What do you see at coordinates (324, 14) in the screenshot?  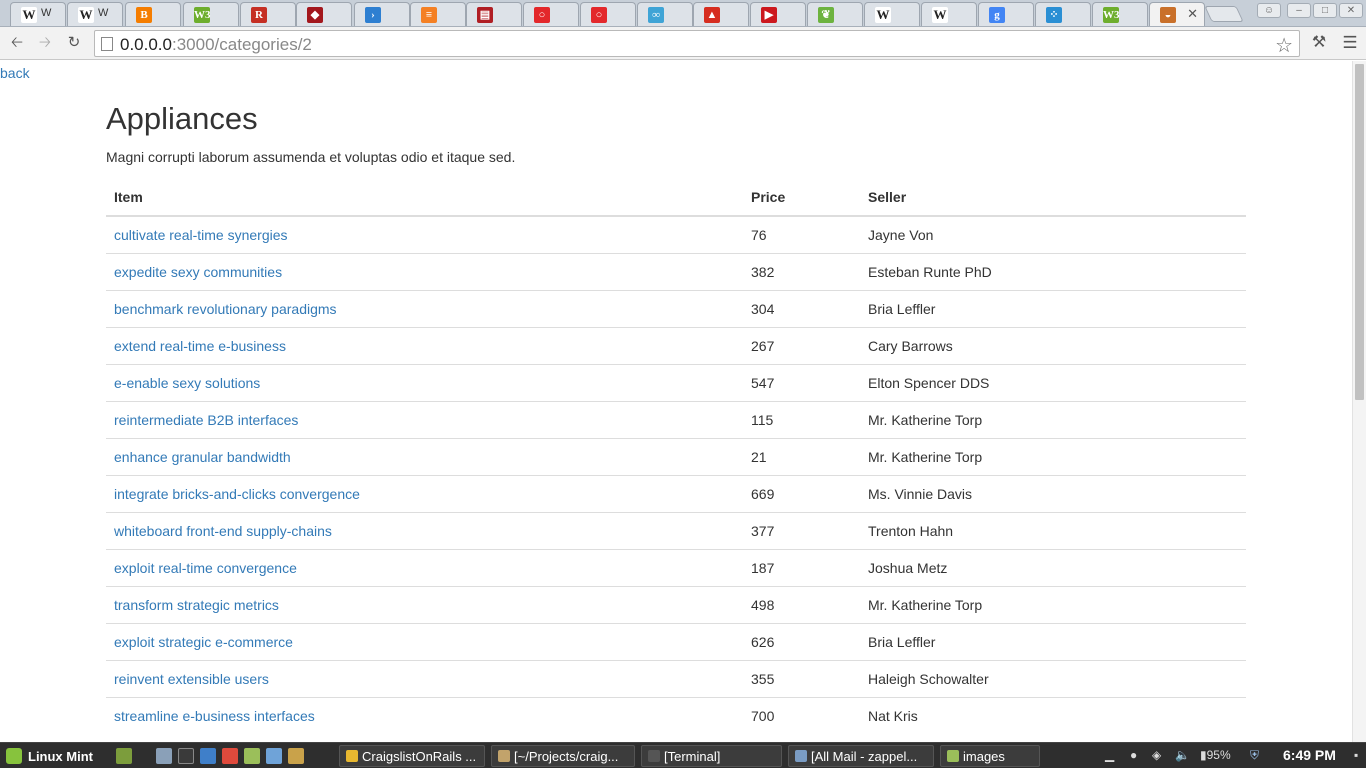 I see `browser-tab: ◆` at bounding box center [324, 14].